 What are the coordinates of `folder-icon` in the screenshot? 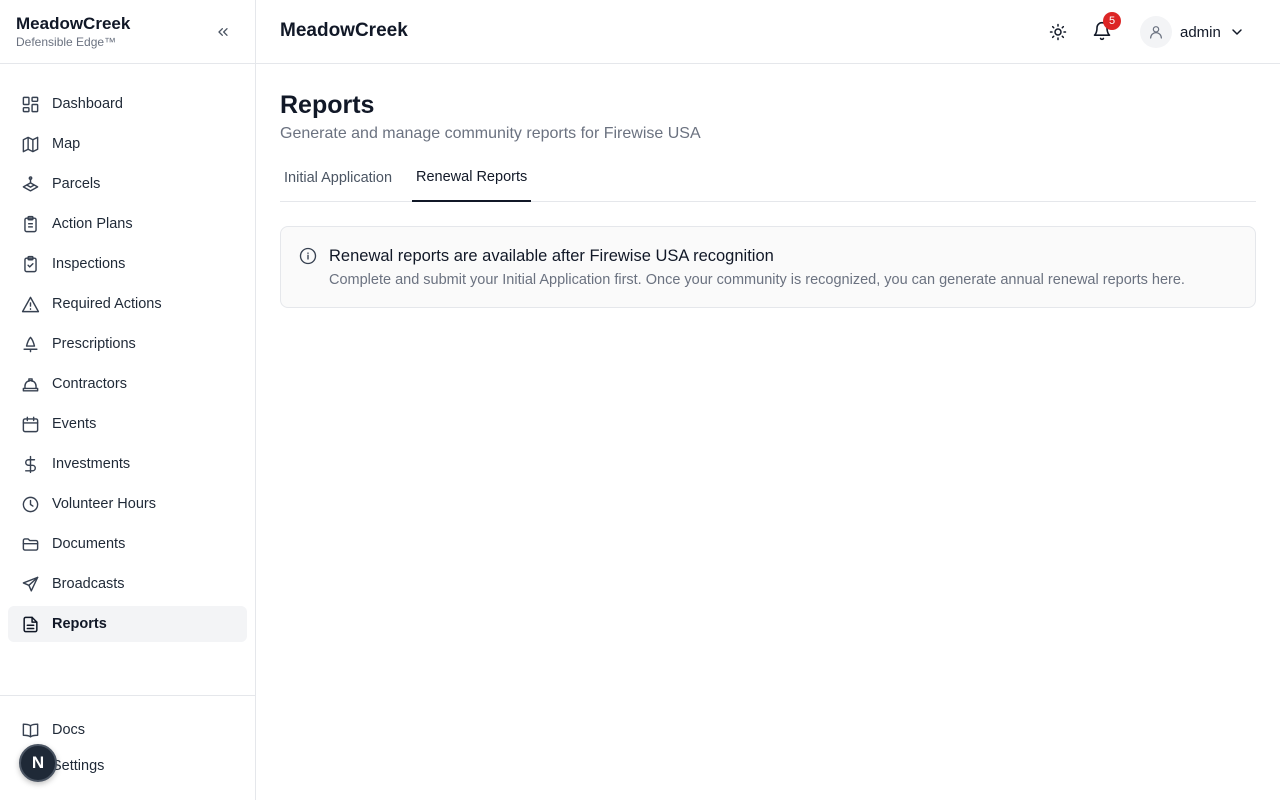 It's located at (30, 544).